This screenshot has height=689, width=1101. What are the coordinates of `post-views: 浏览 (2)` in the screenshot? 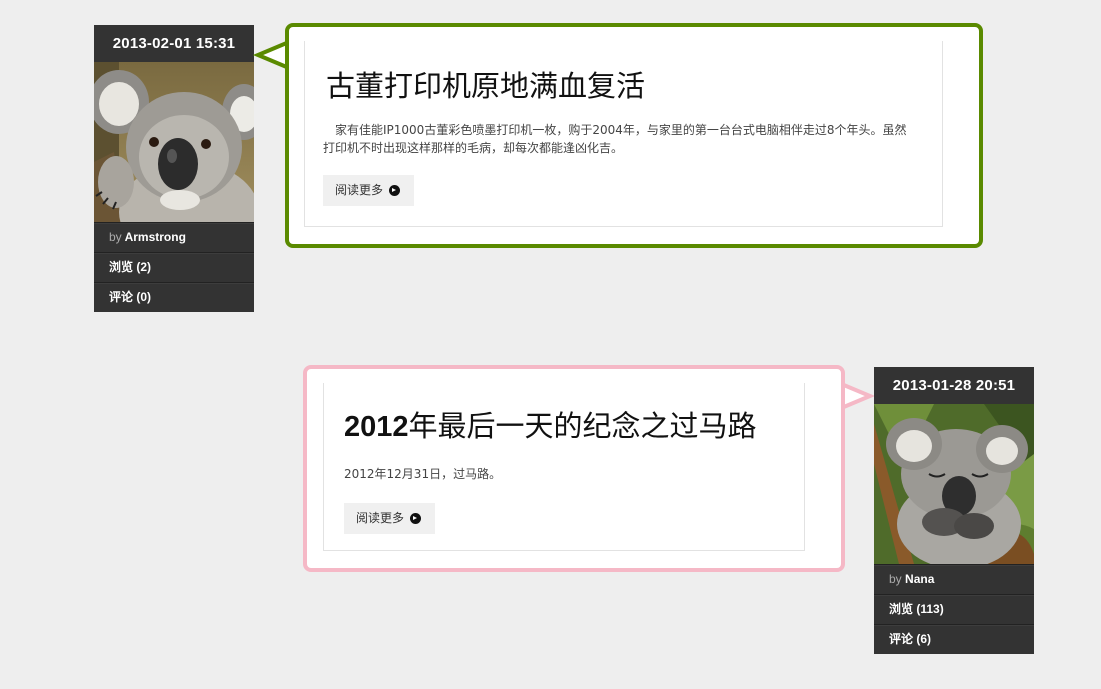 It's located at (174, 267).